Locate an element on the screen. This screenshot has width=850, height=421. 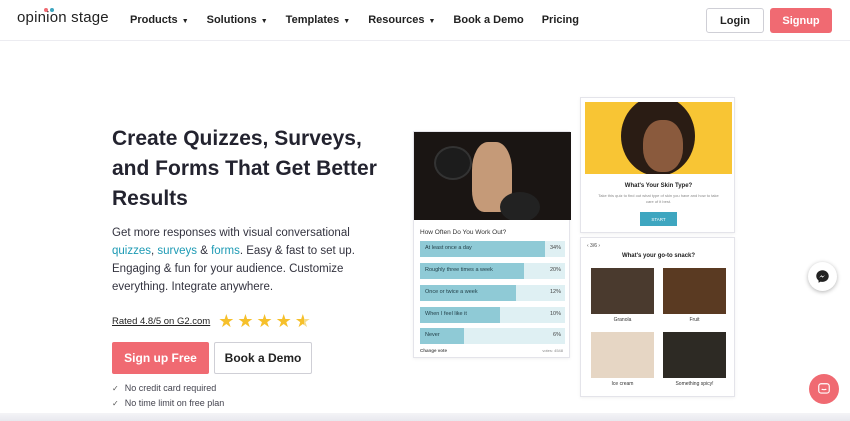
rating-stars: ★ ★ ★ ★ ★ is located at coordinates (264, 321).